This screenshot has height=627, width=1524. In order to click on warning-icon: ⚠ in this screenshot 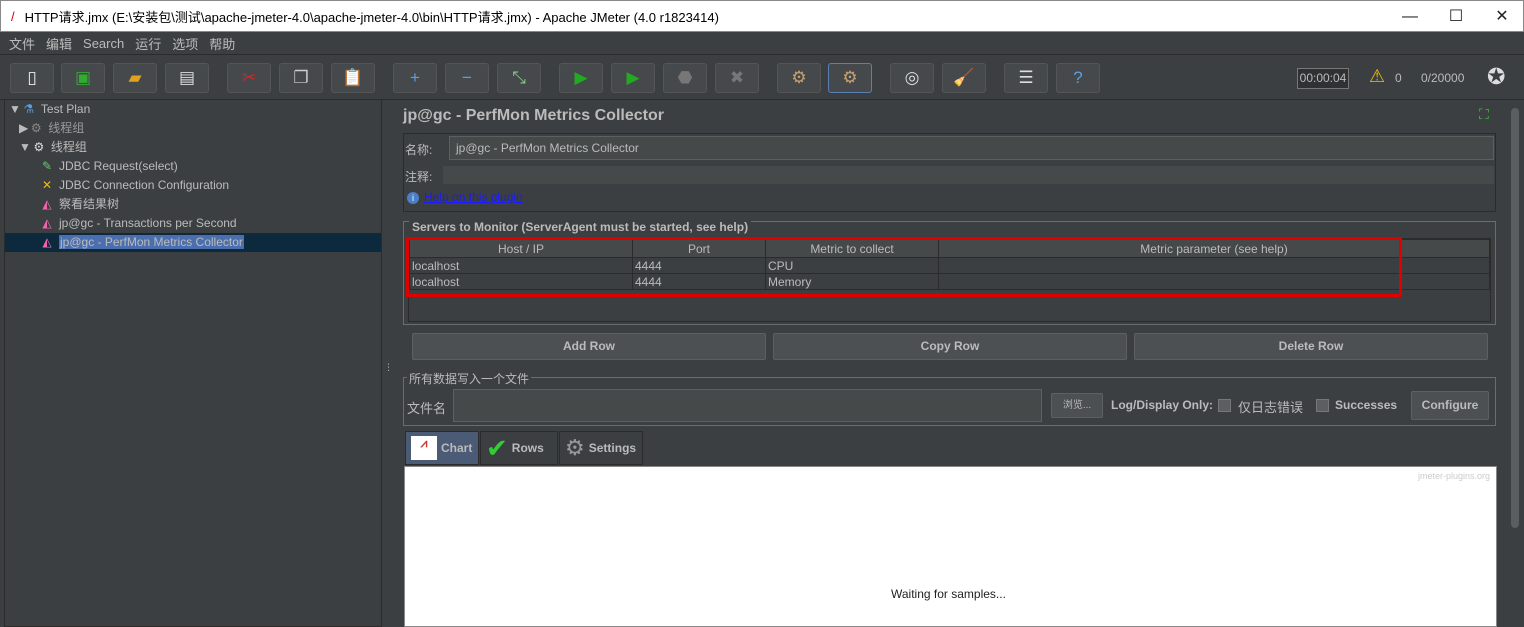, I will do `click(1377, 76)`.